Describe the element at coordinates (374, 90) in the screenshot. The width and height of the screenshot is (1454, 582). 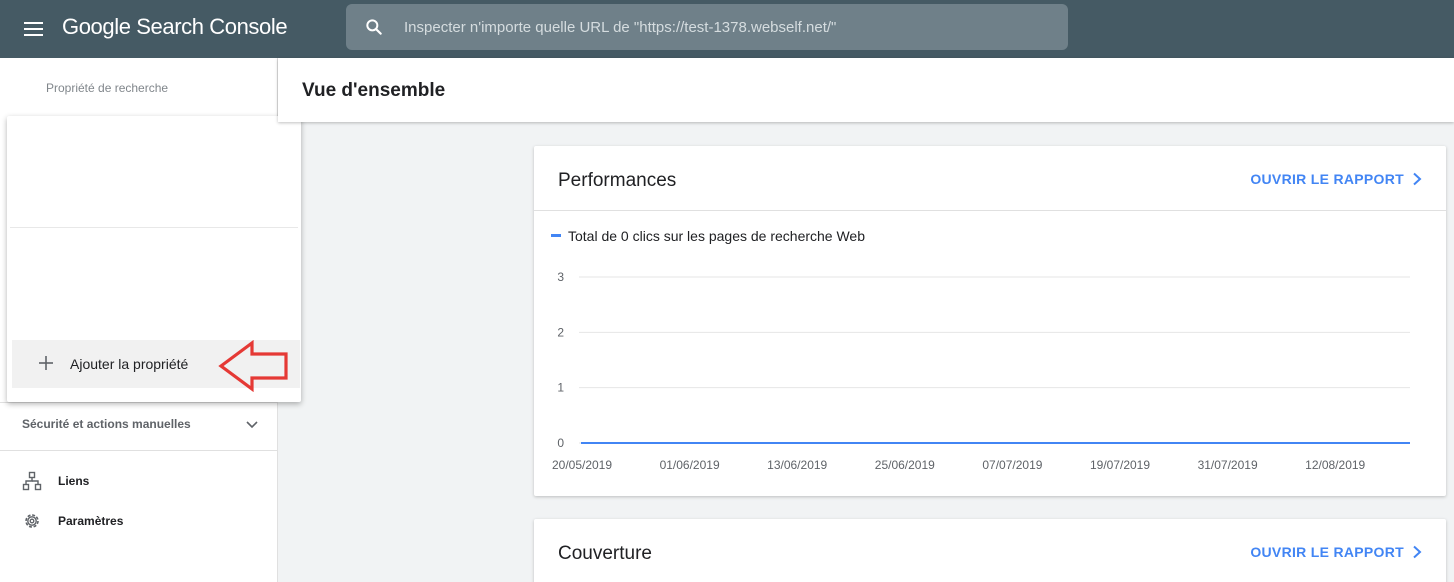
I see `page-title: Vue d'ensemble` at that location.